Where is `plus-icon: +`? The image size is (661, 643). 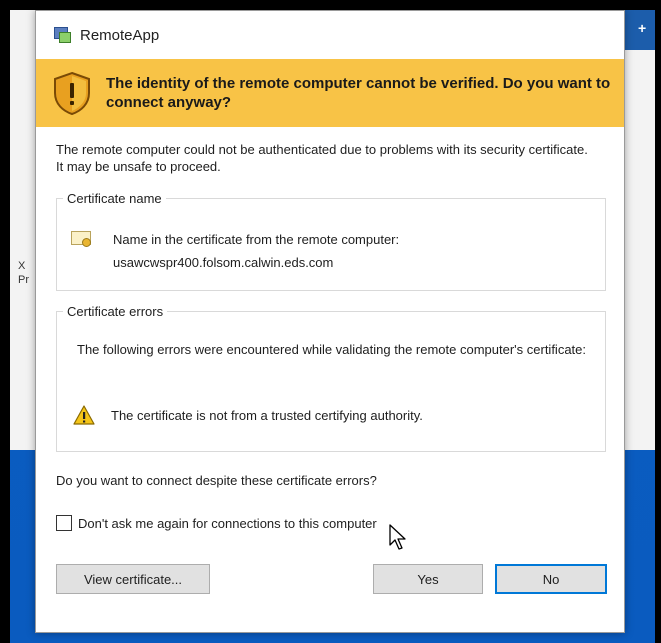 plus-icon: + is located at coordinates (642, 28).